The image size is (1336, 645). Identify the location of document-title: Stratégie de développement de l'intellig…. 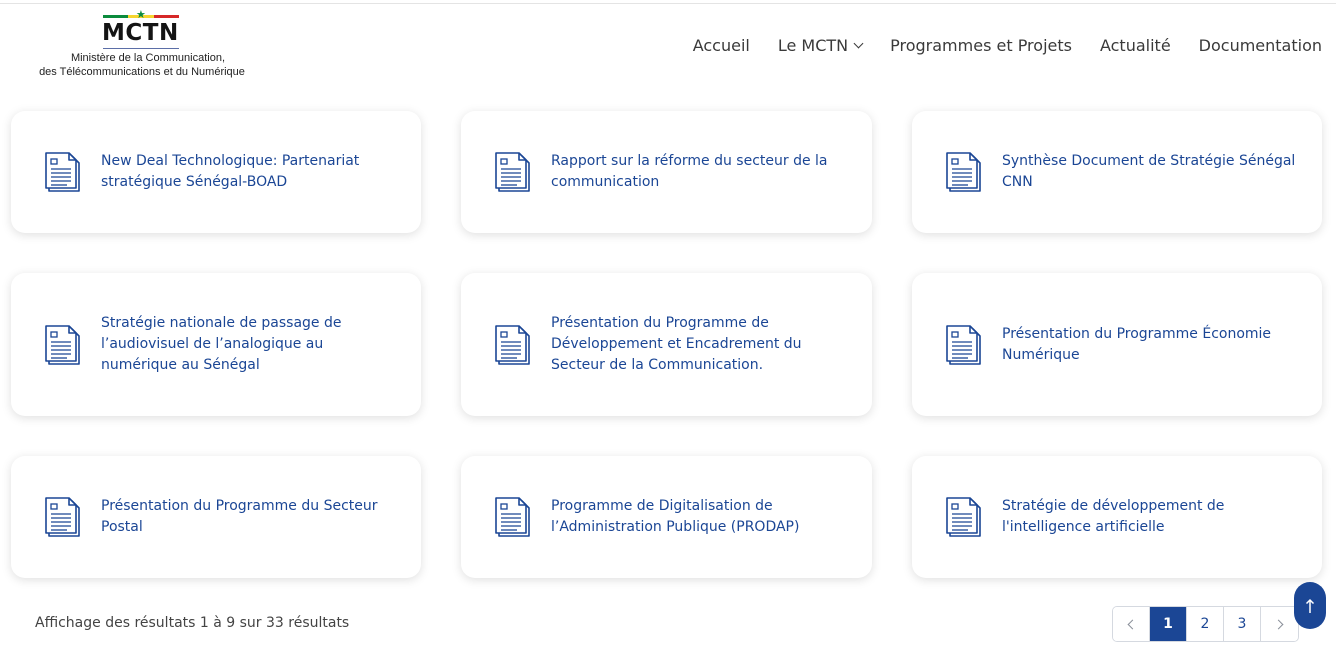
(1150, 517).